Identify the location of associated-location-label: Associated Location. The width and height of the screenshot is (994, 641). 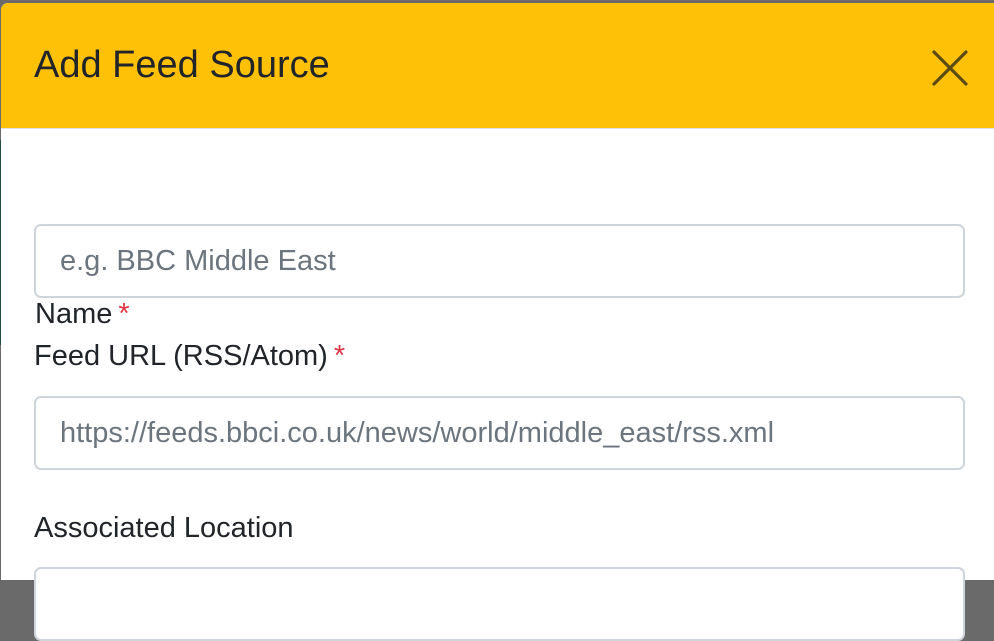
(164, 528).